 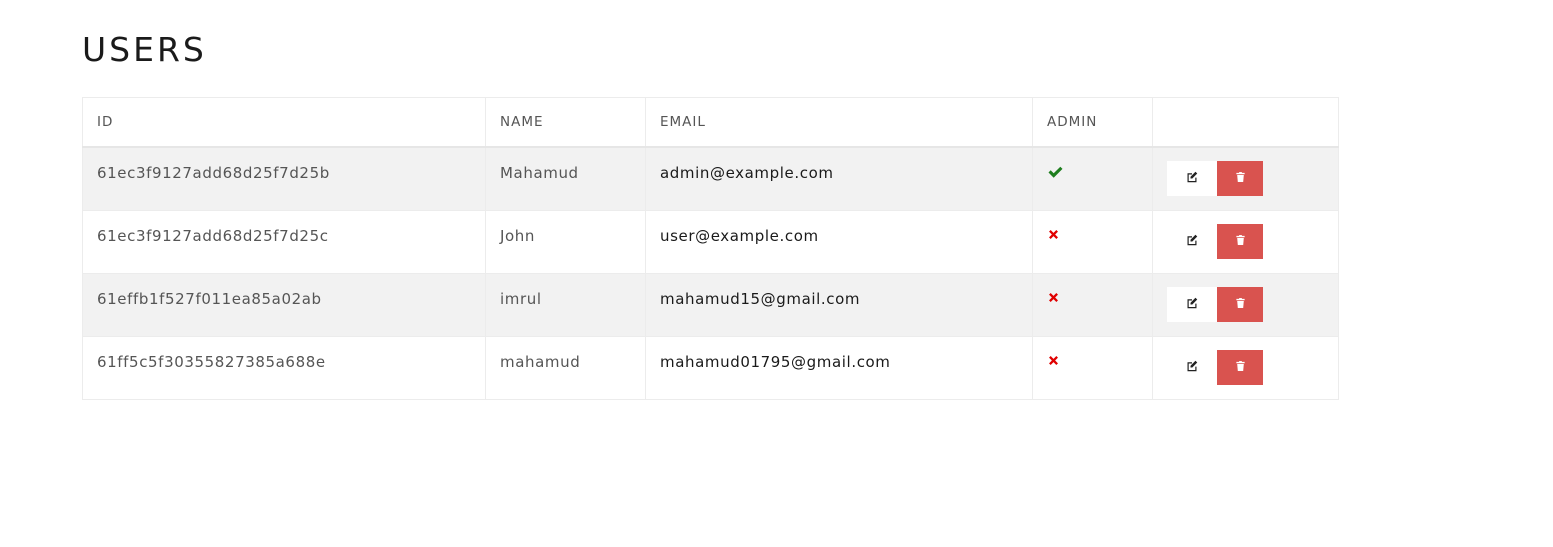 What do you see at coordinates (565, 304) in the screenshot?
I see `user-name-cell: imrul` at bounding box center [565, 304].